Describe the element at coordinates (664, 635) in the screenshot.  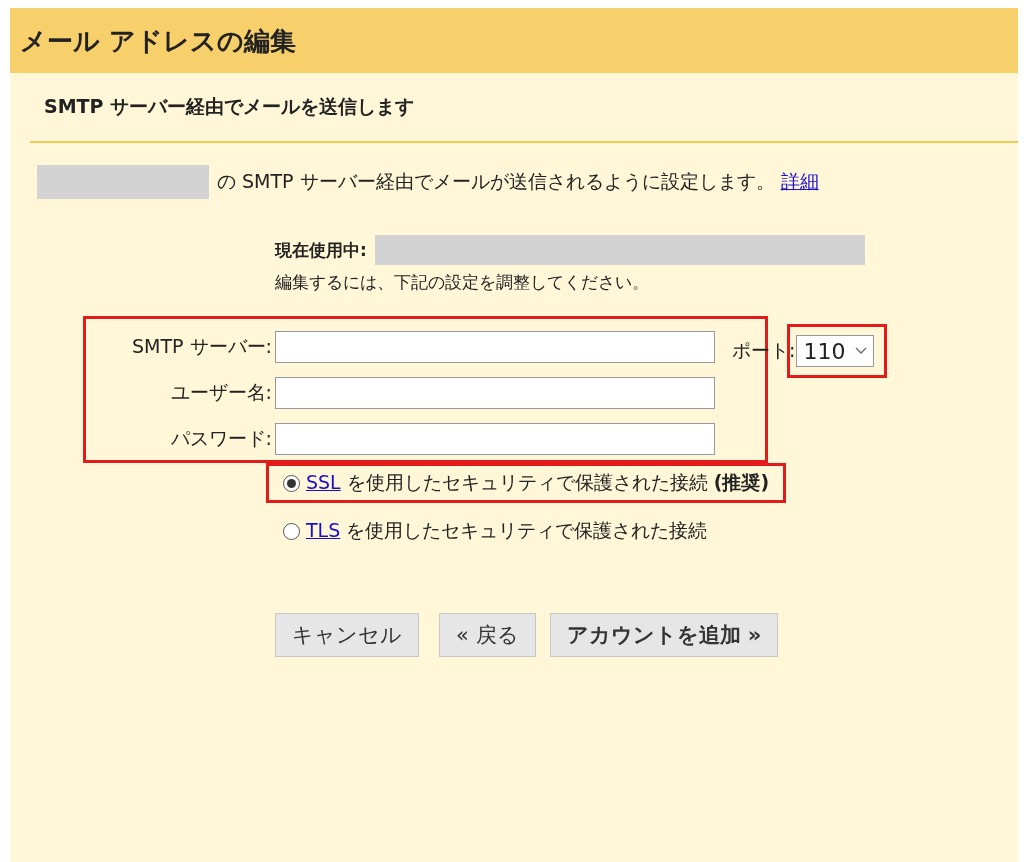
I see `form-button: アカウントを追加 »` at that location.